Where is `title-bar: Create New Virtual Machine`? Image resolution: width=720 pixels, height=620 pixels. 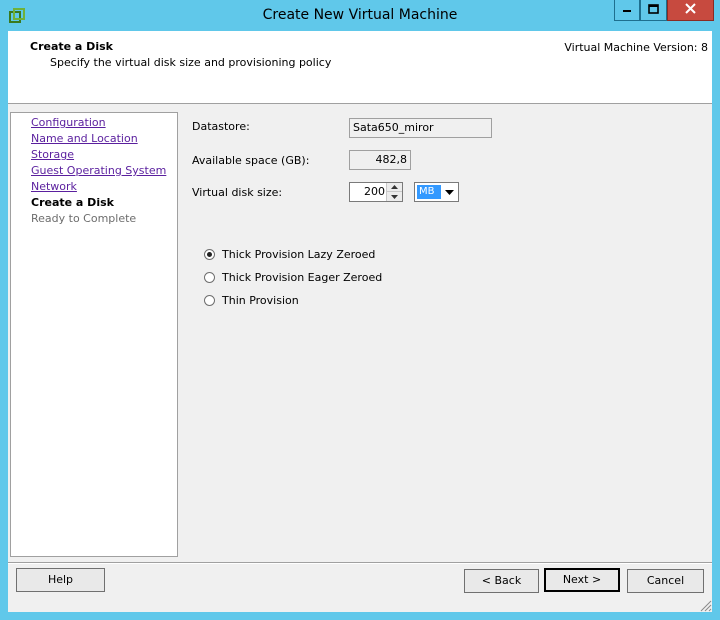
title-bar: Create New Virtual Machine is located at coordinates (360, 15).